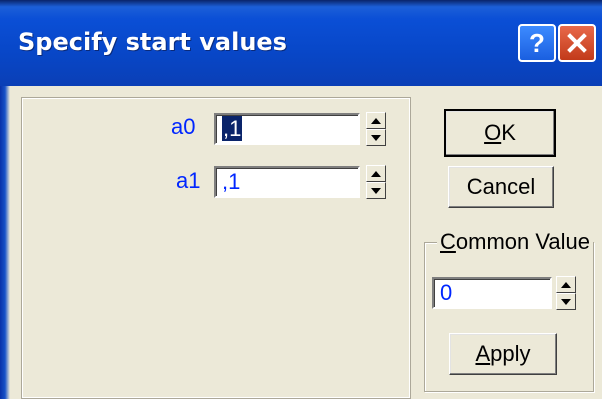  I want to click on cancel-label: Cancel, so click(501, 186).